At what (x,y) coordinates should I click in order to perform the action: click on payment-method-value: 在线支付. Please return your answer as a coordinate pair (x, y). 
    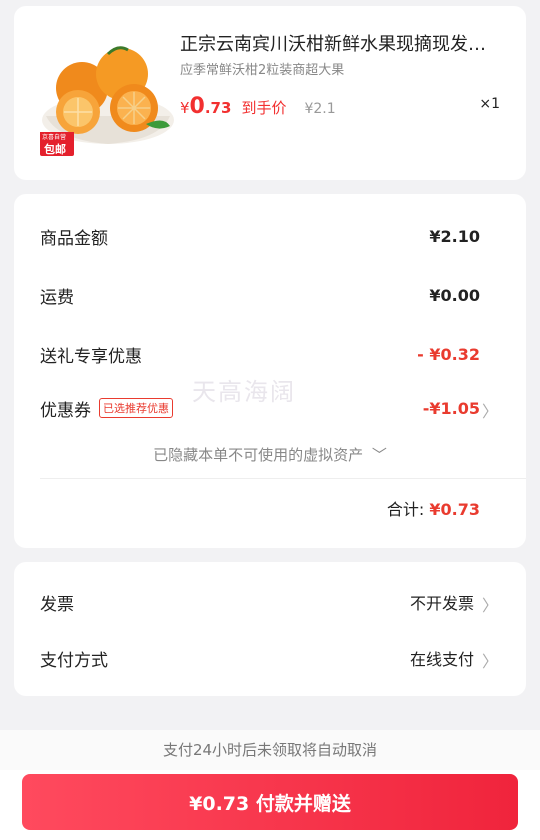
    Looking at the image, I should click on (441, 659).